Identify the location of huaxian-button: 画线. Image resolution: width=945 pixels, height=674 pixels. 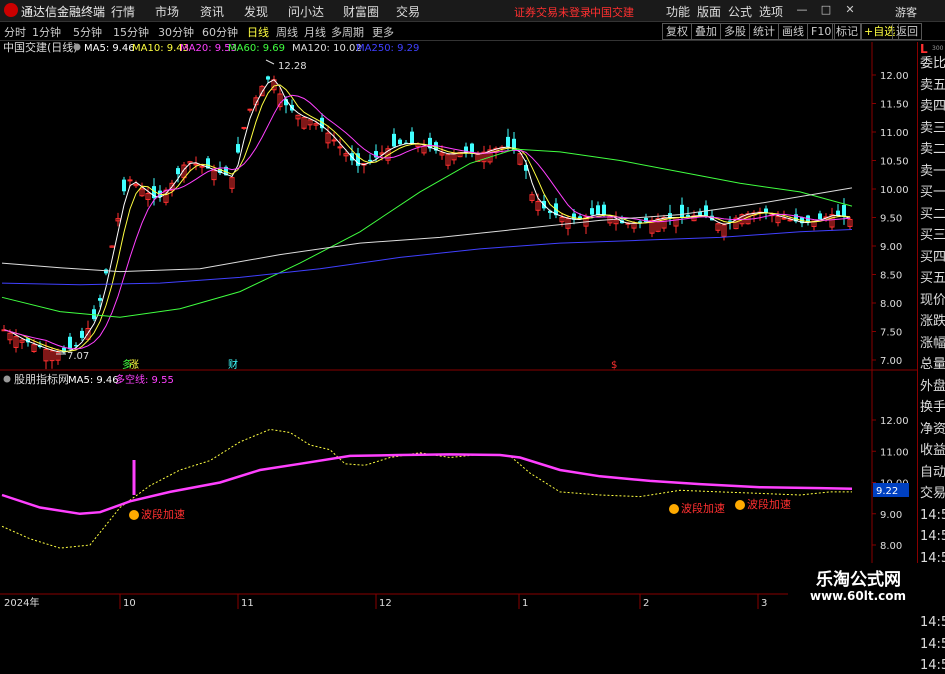
(793, 31).